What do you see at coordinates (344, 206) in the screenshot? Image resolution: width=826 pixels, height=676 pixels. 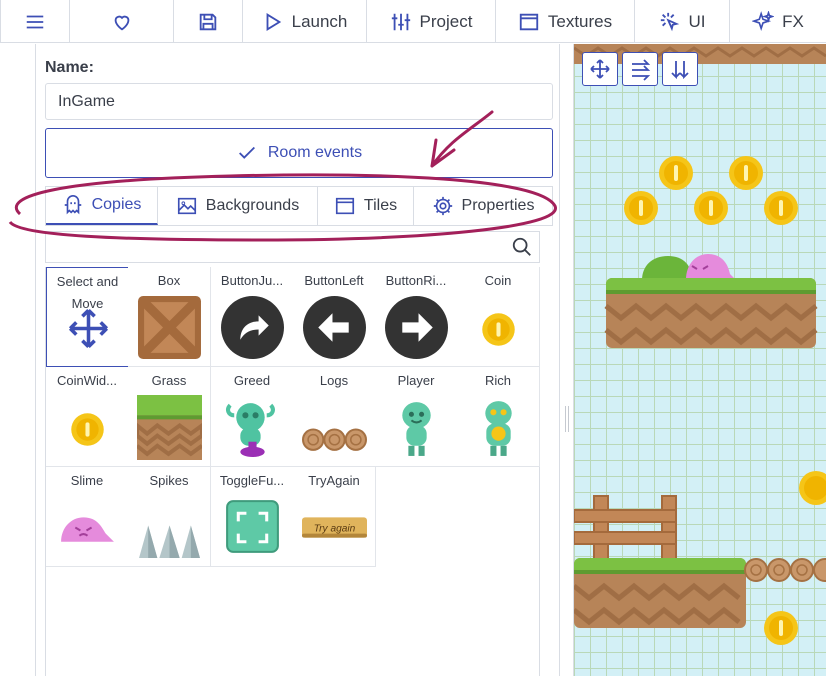 I see `tiles-icon` at bounding box center [344, 206].